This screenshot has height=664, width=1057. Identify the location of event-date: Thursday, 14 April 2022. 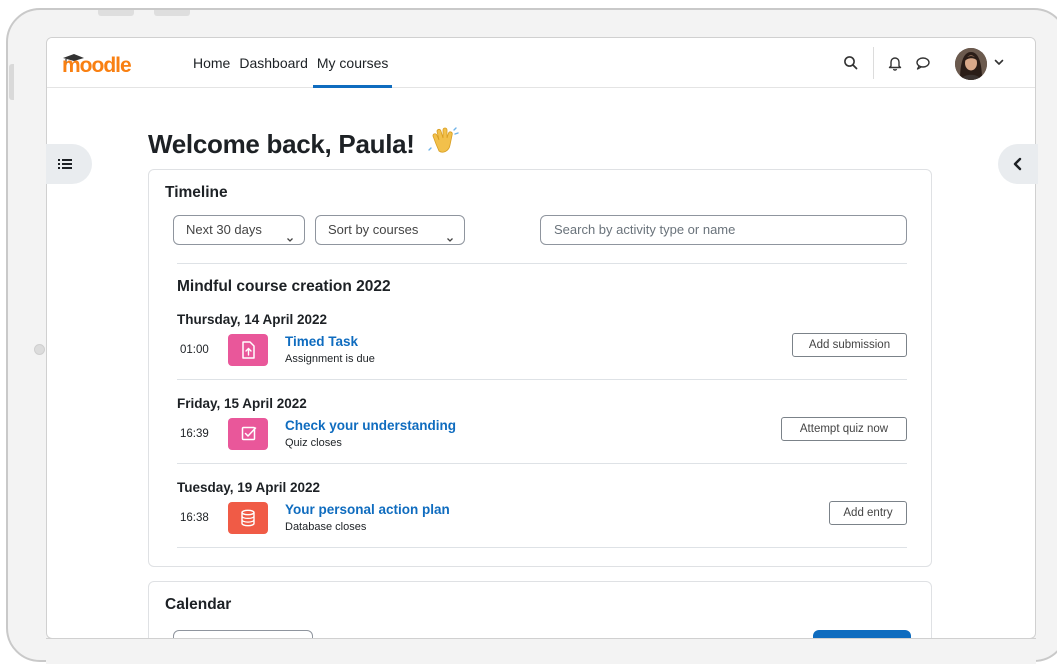
(252, 319).